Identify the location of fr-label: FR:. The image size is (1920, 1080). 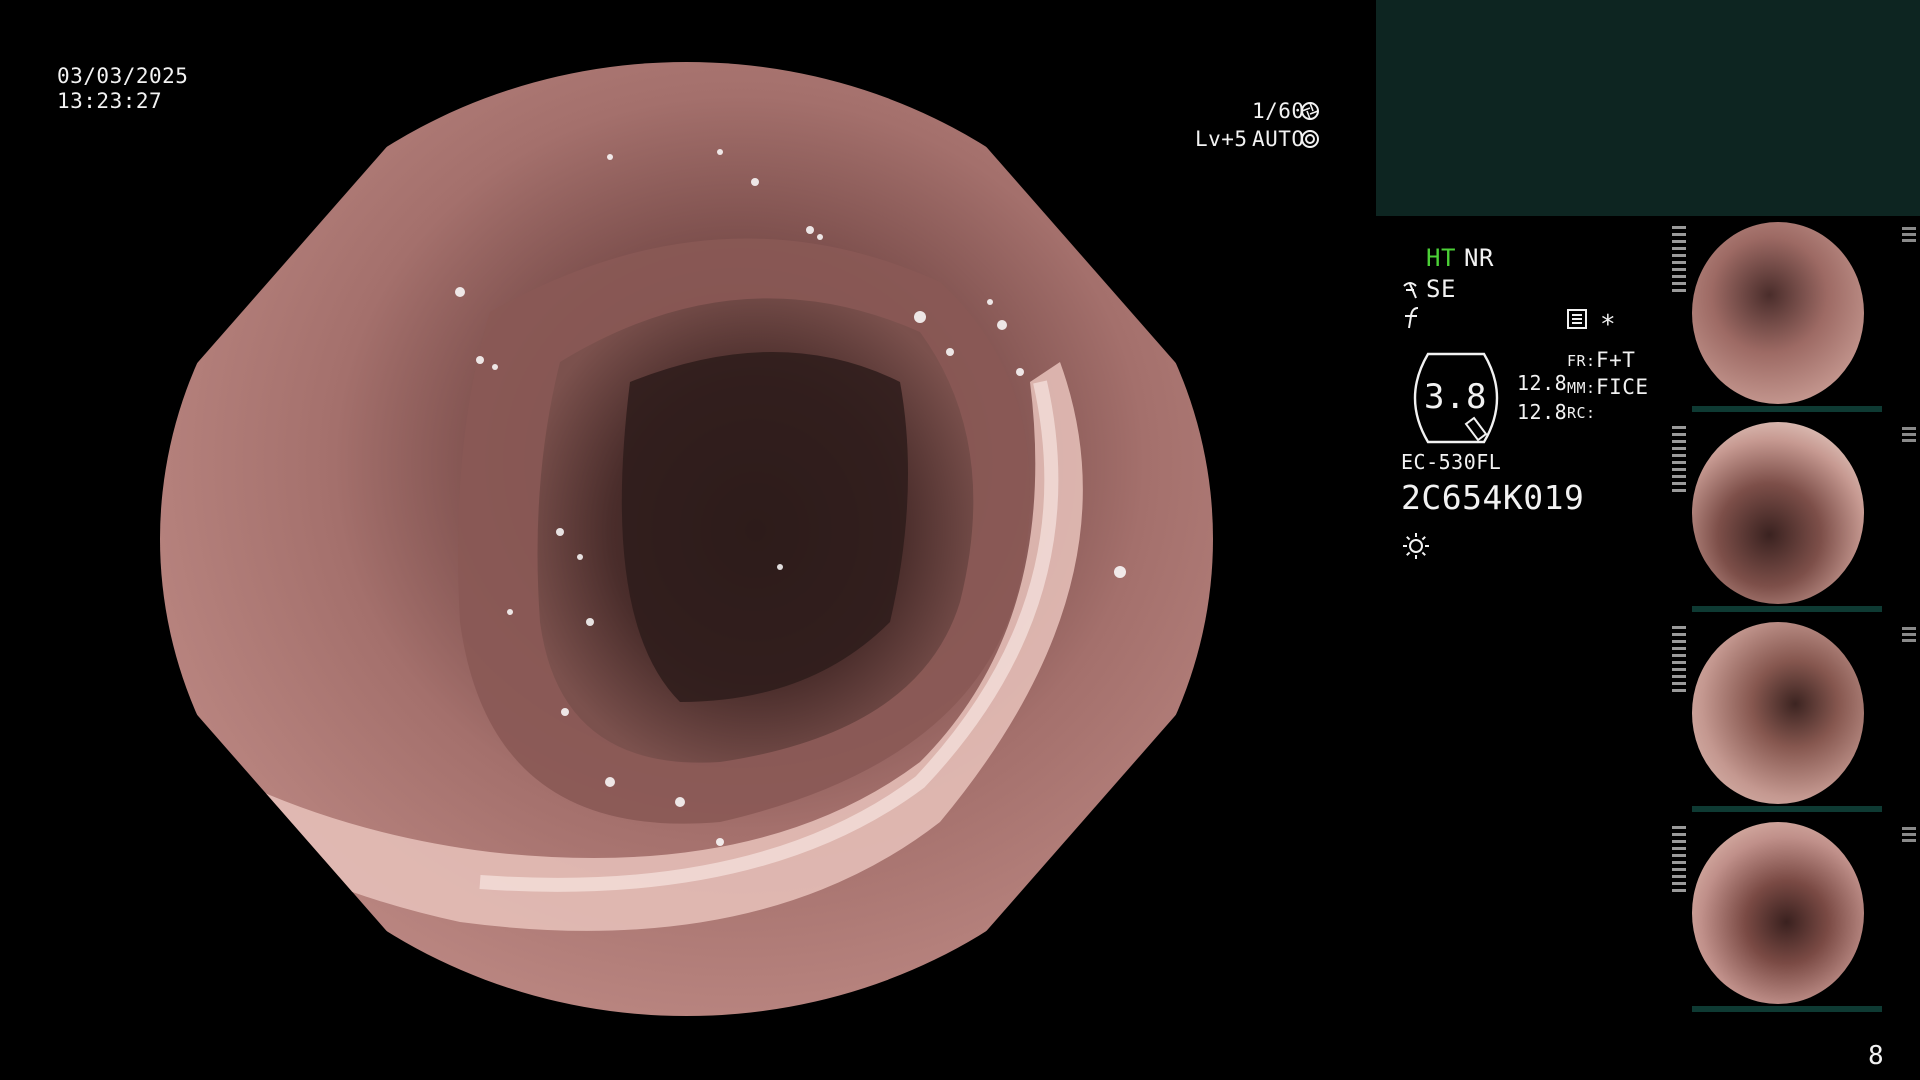
(1581, 361).